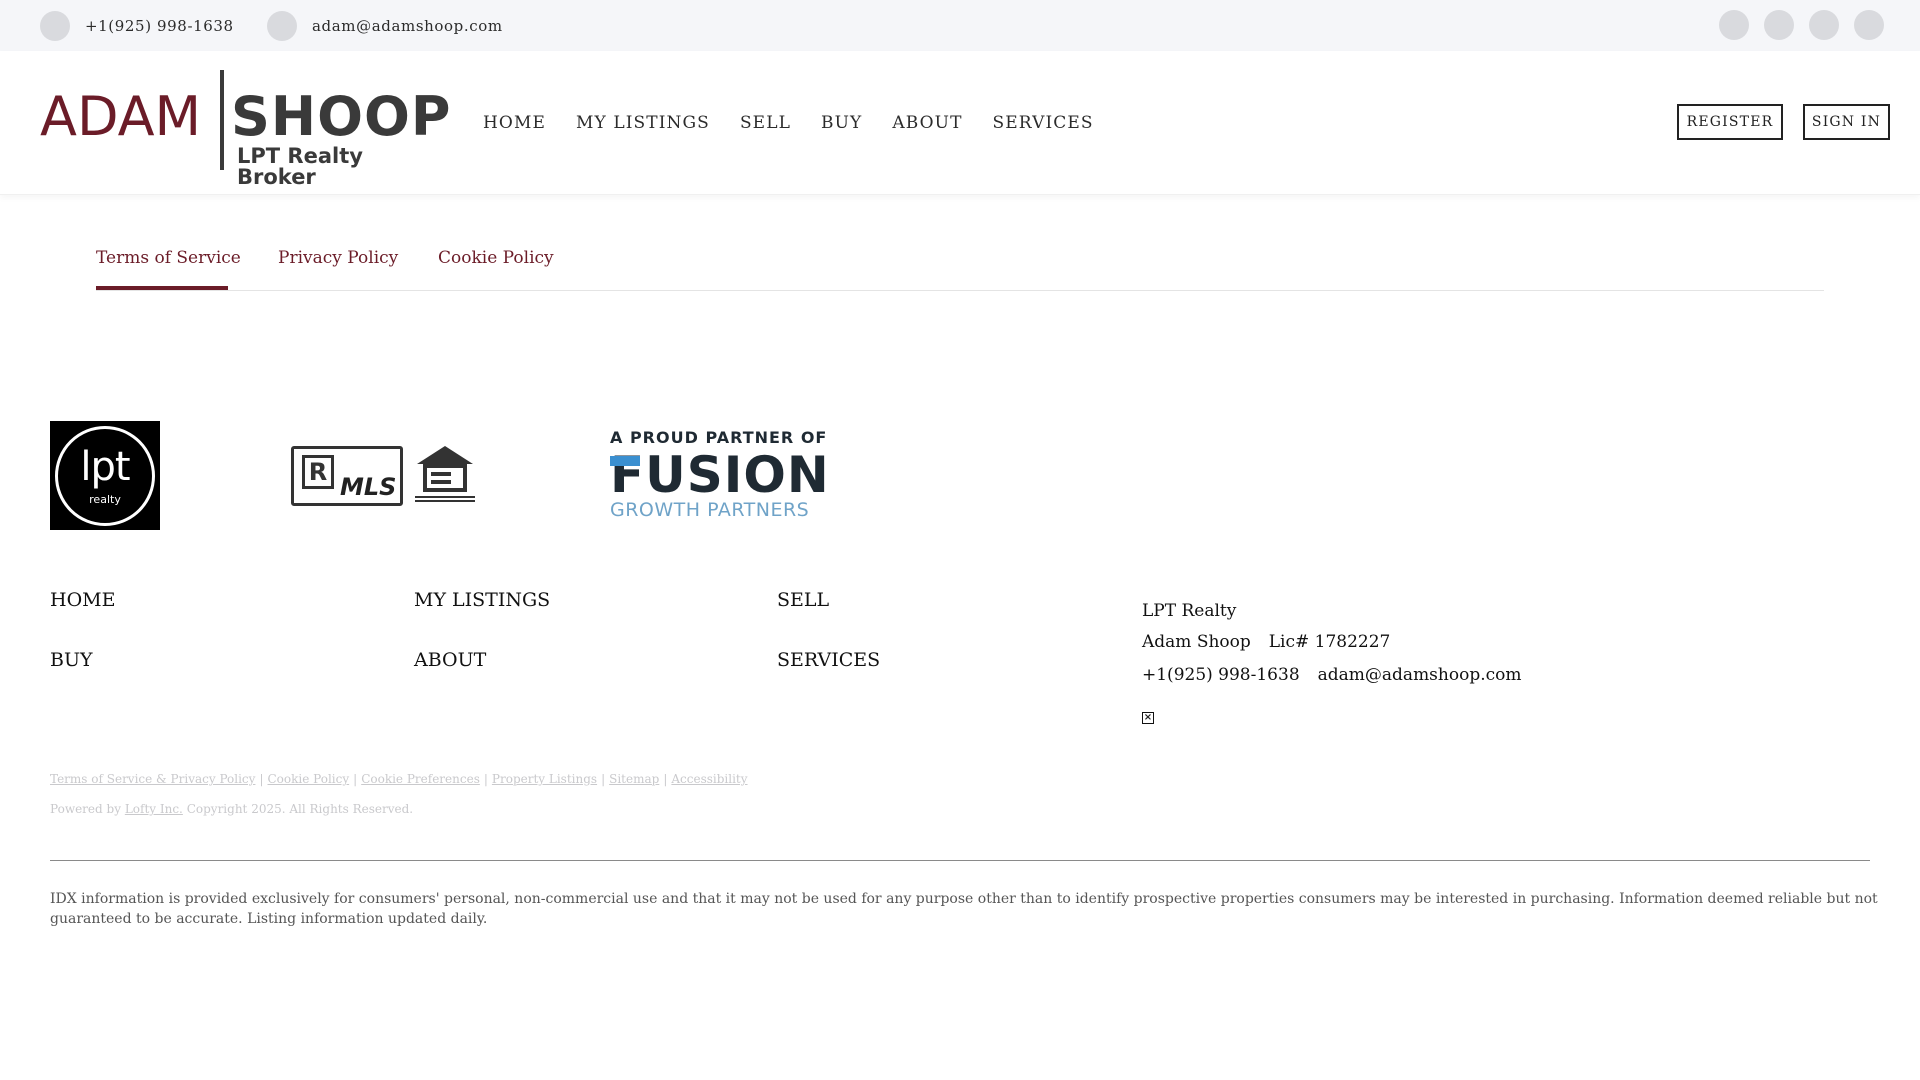 The image size is (1920, 1080). Describe the element at coordinates (300, 809) in the screenshot. I see `copyright-text: Copyright 2025. All Rights Reserved.` at that location.